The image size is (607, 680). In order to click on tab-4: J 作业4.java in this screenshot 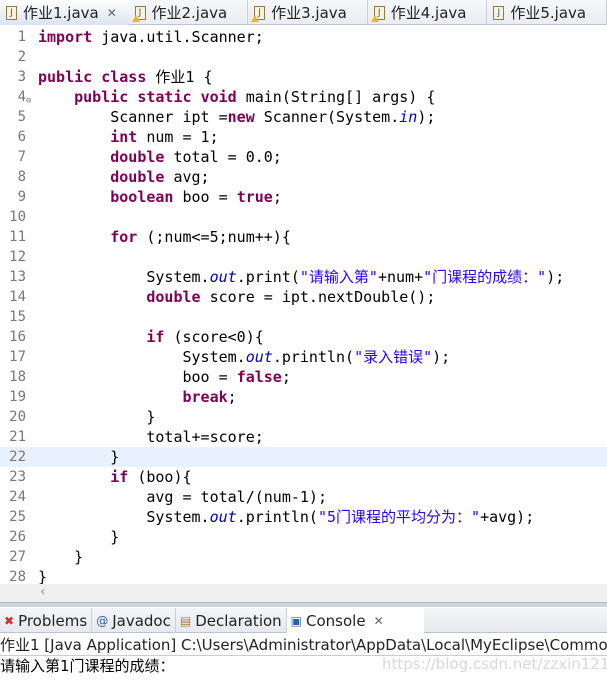, I will do `click(428, 12)`.